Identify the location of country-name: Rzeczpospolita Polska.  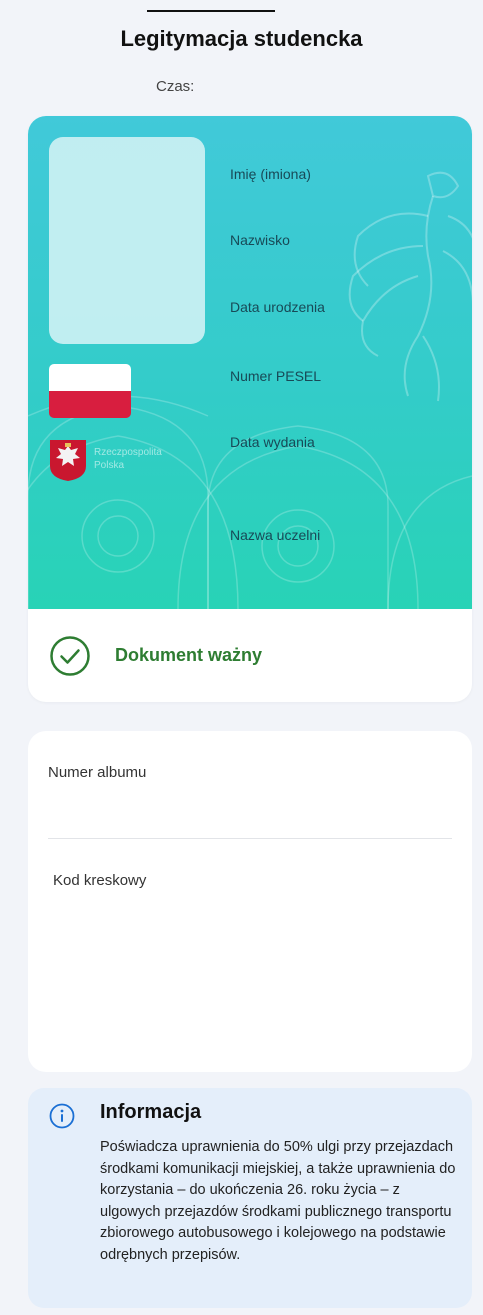
(128, 459).